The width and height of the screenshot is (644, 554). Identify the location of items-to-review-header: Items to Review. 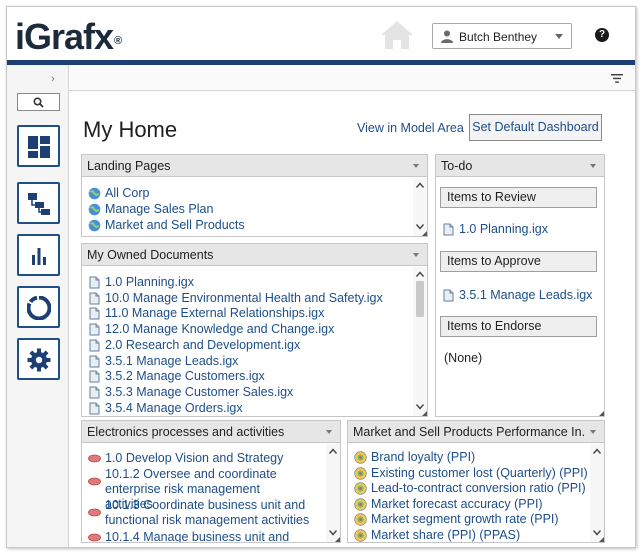
(518, 197).